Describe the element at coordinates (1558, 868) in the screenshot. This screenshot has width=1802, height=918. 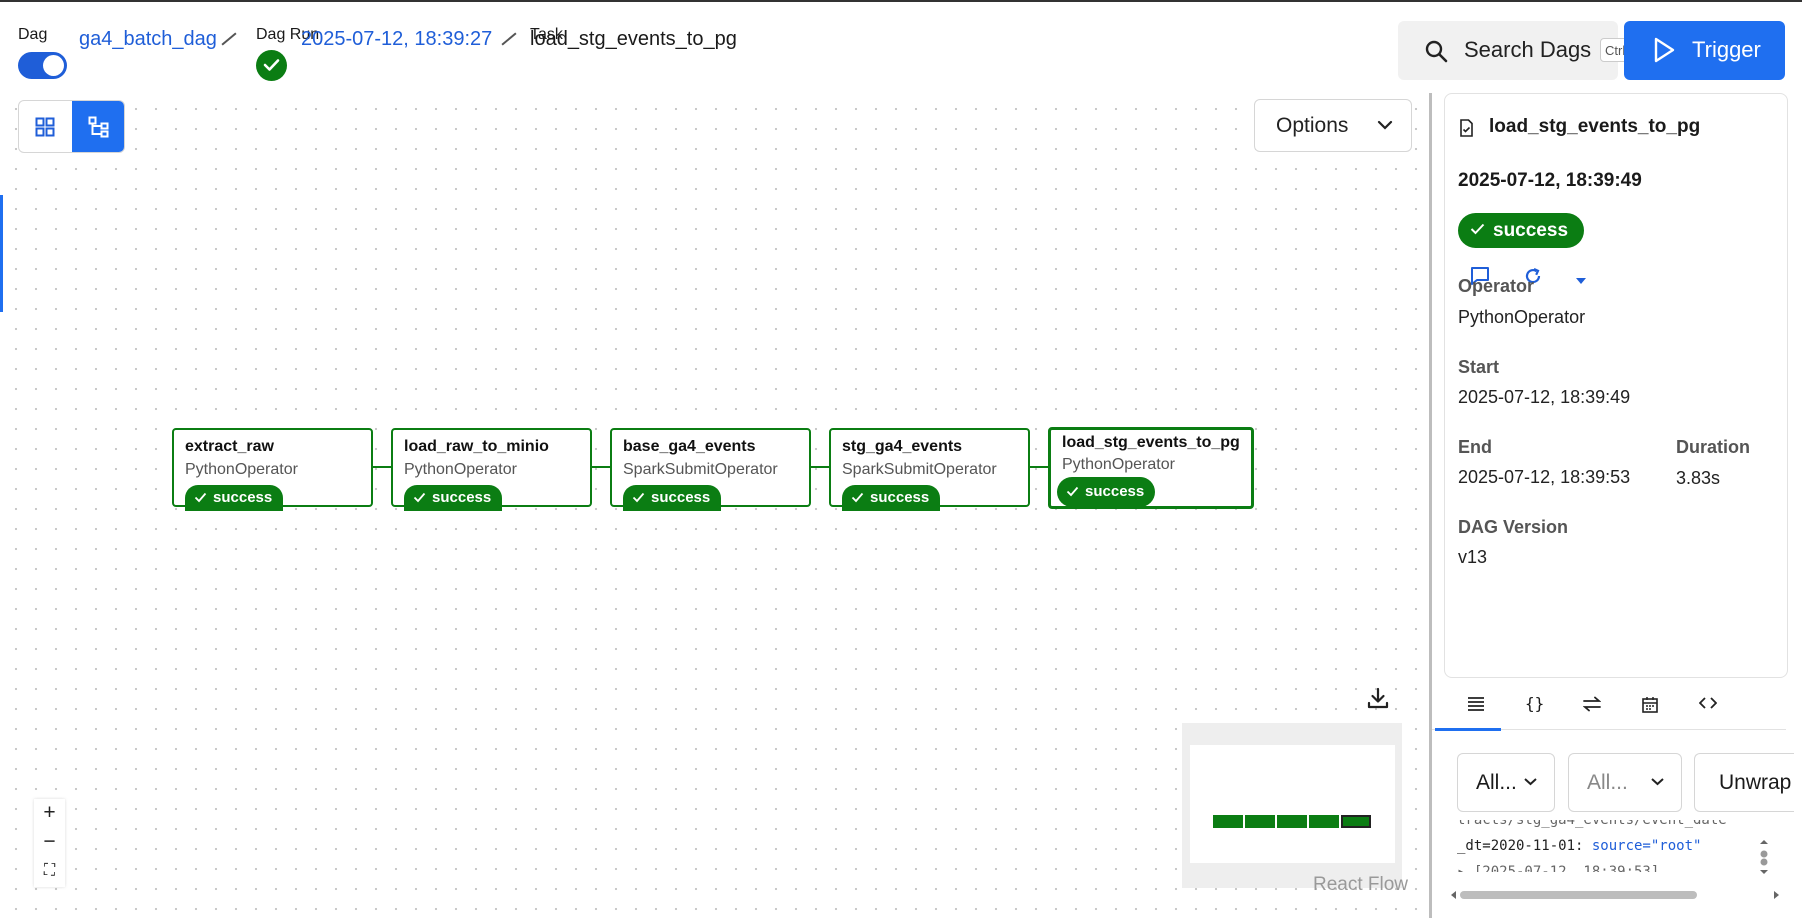
I see `log-line: ▸ [2025-07-12, 18:39:53]` at that location.